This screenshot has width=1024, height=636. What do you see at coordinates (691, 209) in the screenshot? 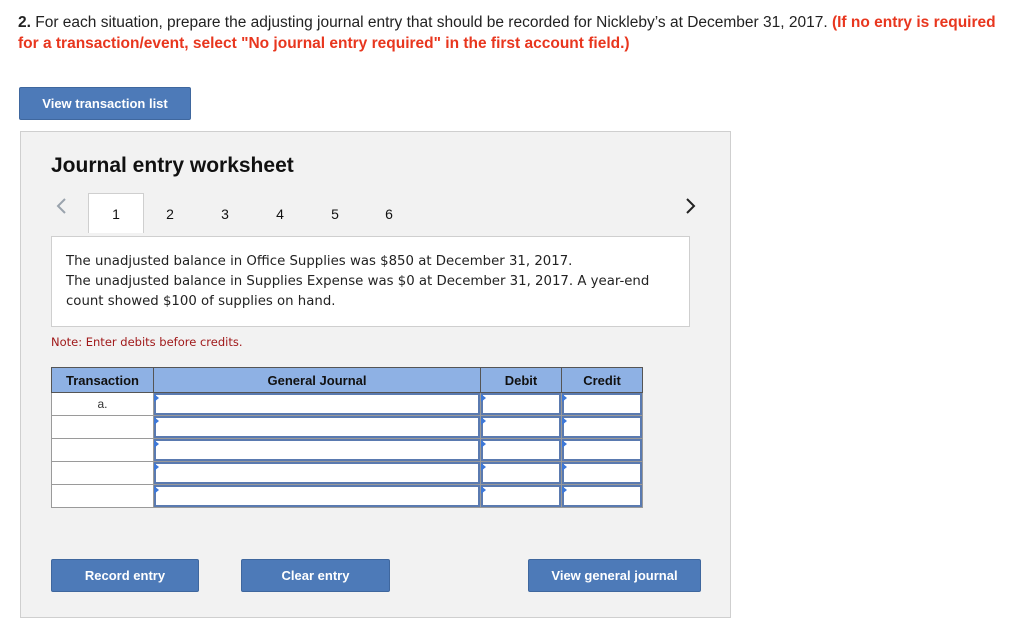
I see `chevron-right-icon` at bounding box center [691, 209].